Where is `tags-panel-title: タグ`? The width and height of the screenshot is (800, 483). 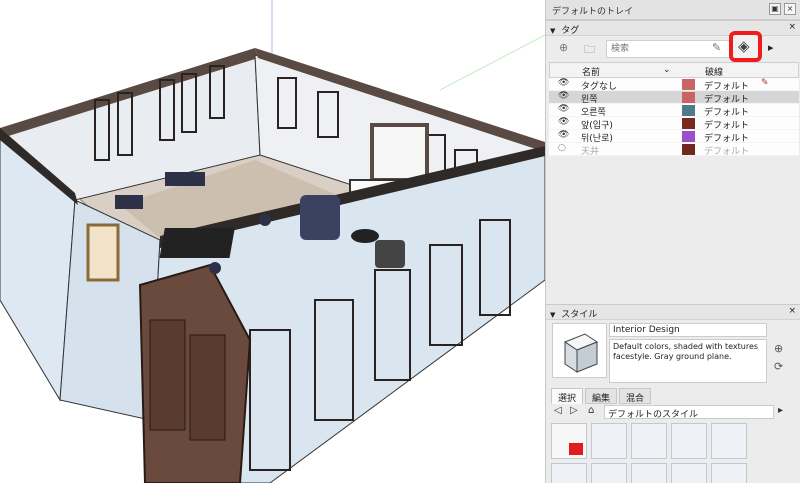
tags-panel-title: タグ is located at coordinates (570, 31).